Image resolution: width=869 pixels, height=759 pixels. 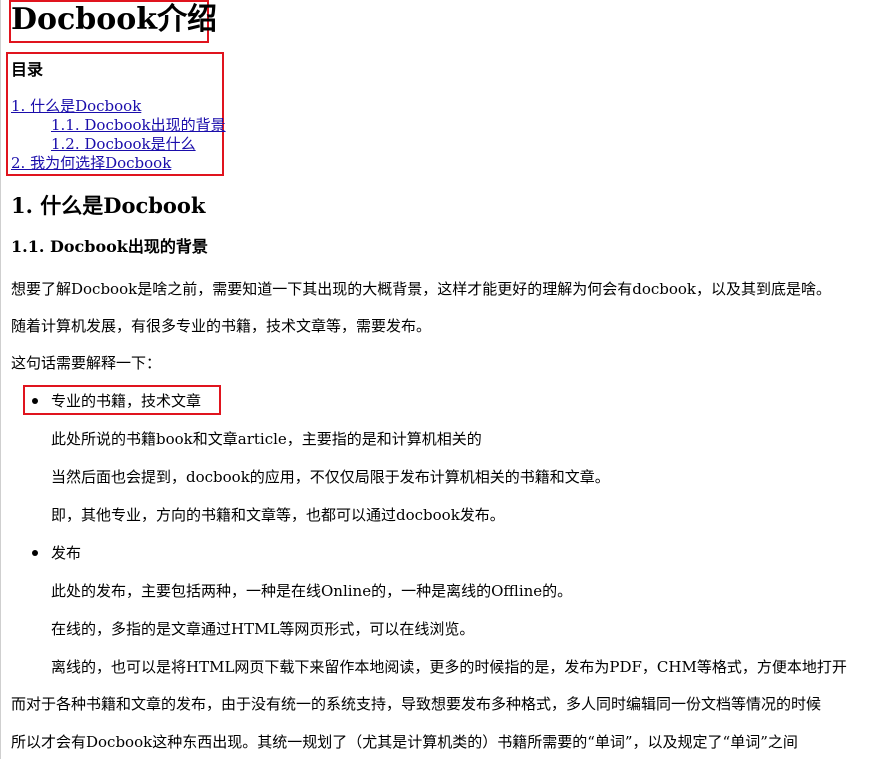 I want to click on list-item-label: 专业的书籍，技术文章, so click(x=126, y=401).